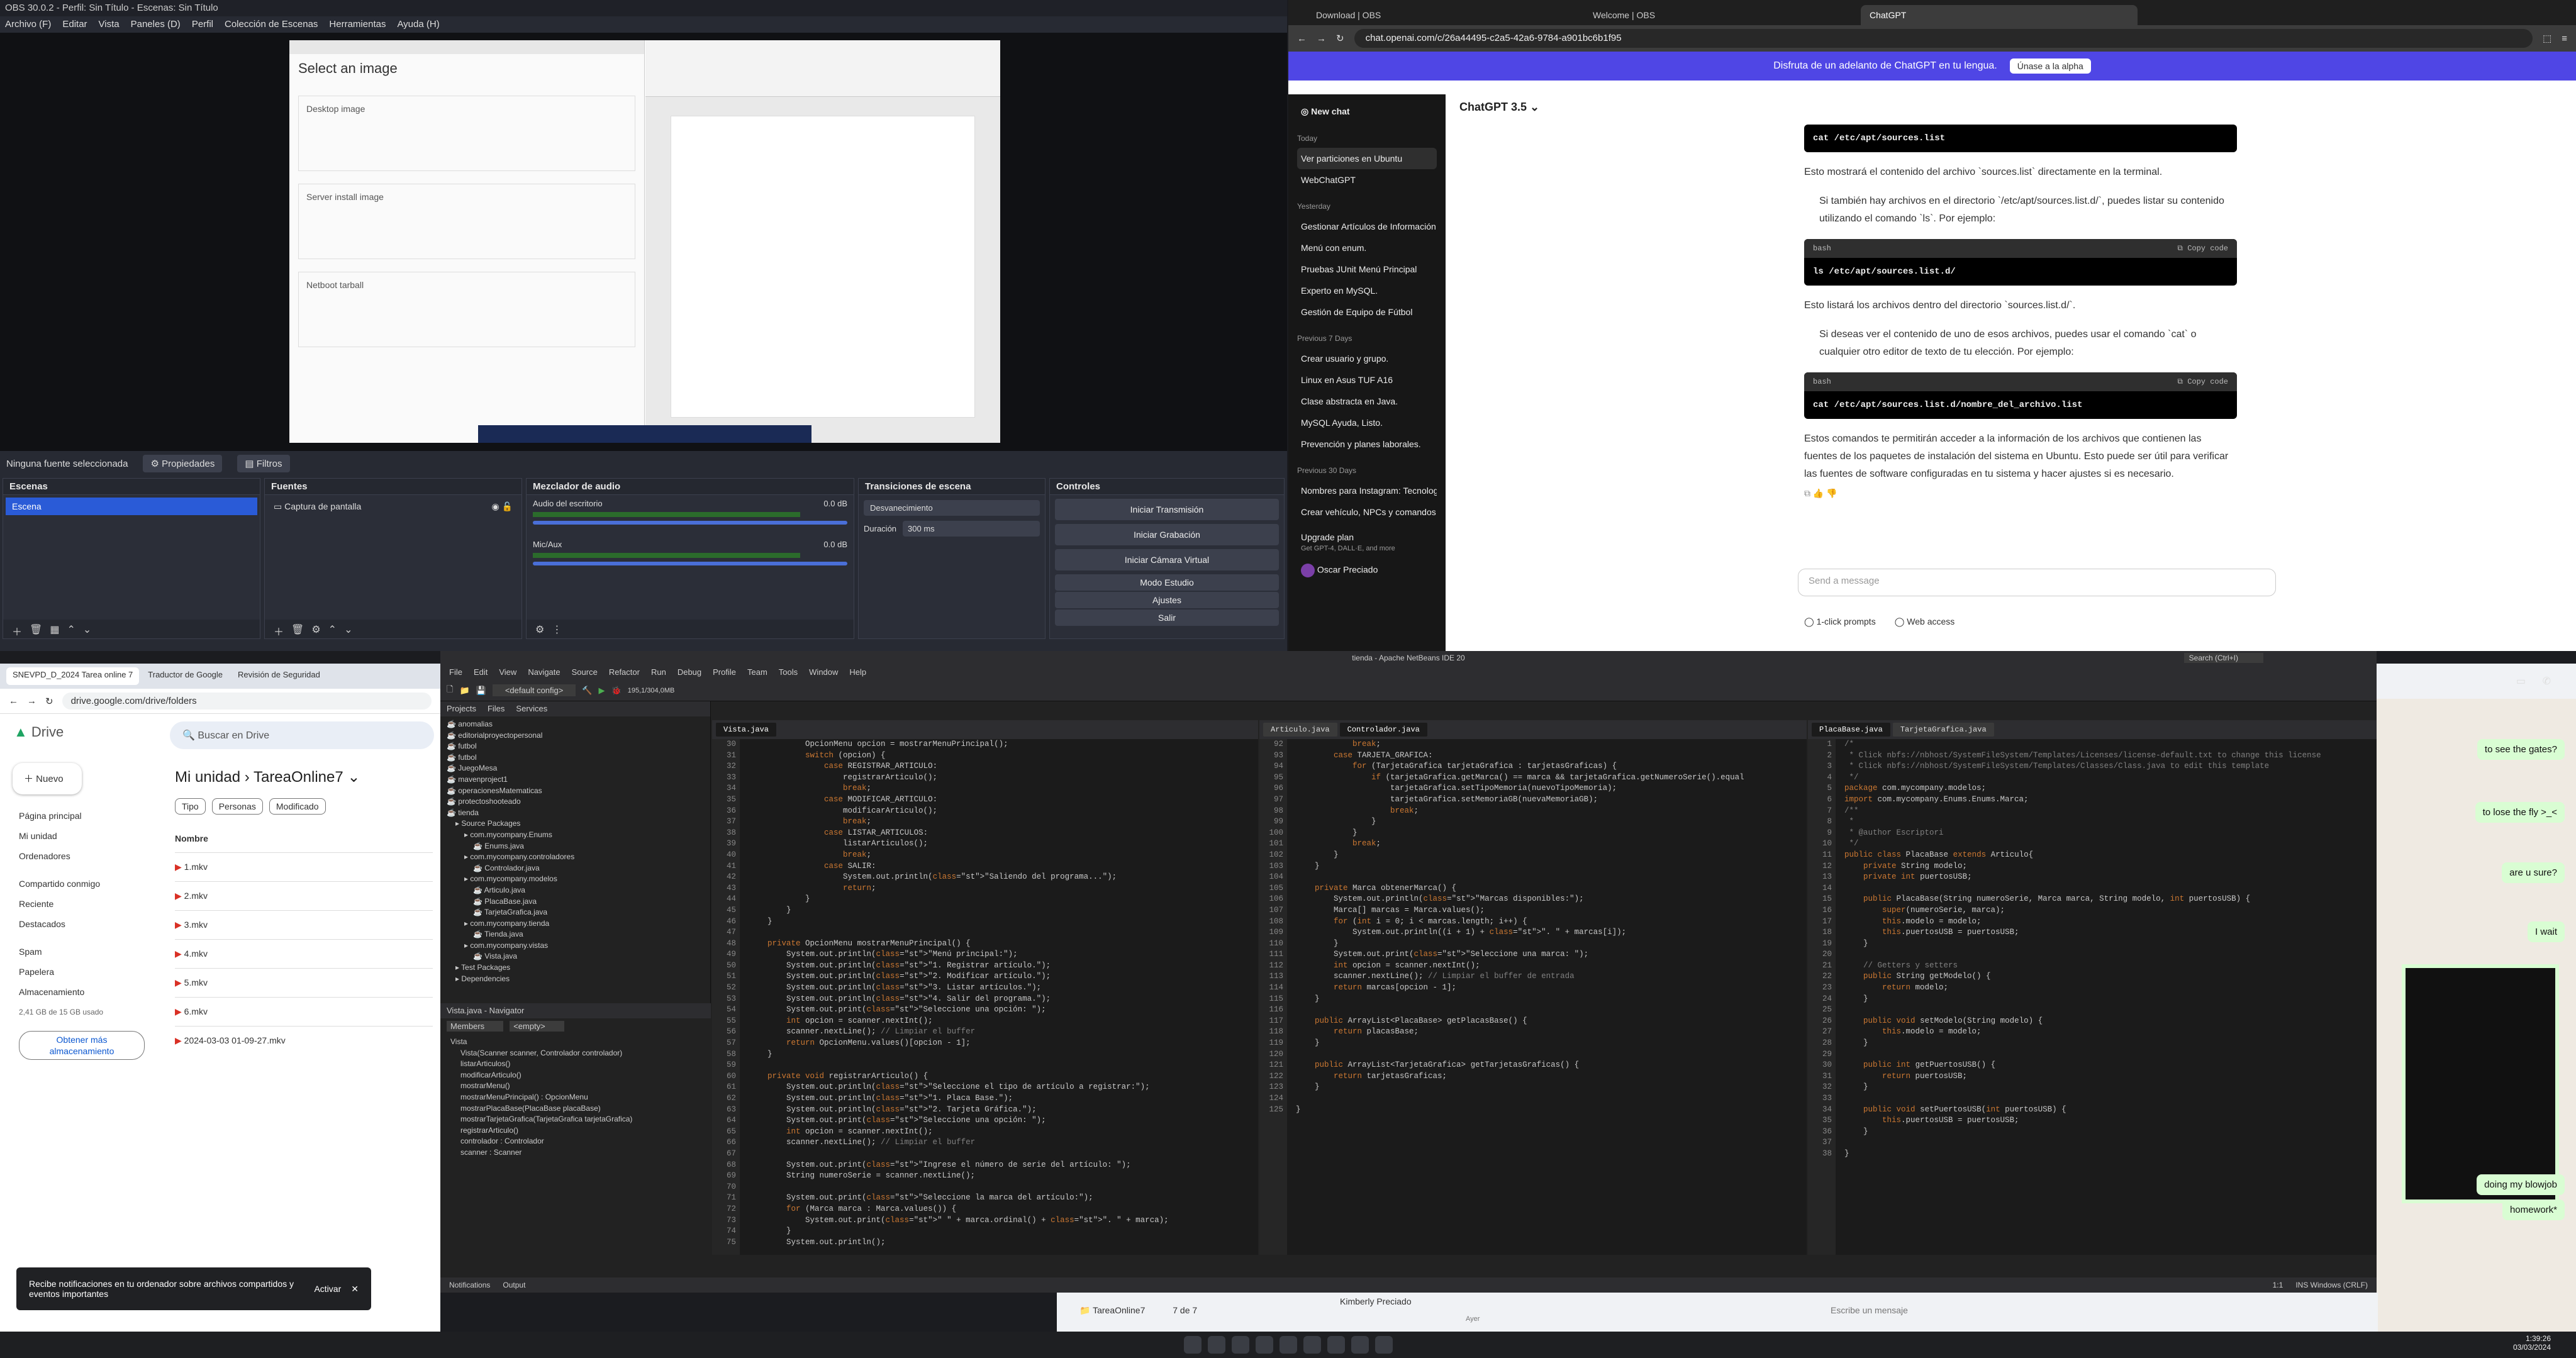  What do you see at coordinates (507, 506) in the screenshot?
I see `lock-icon: 🔓` at bounding box center [507, 506].